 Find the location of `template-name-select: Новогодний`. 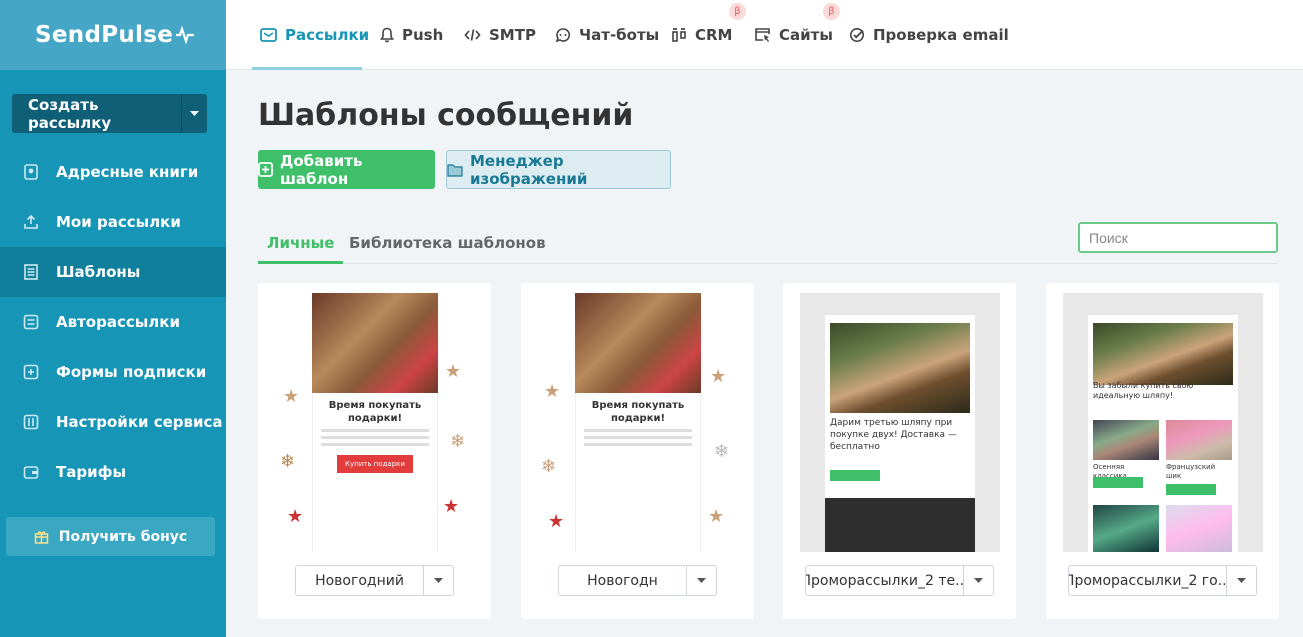

template-name-select: Новогодний is located at coordinates (374, 580).